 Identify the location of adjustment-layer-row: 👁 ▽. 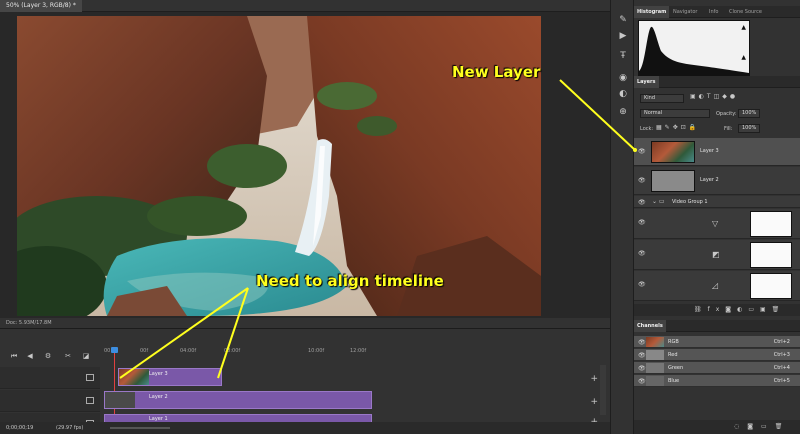
(717, 224).